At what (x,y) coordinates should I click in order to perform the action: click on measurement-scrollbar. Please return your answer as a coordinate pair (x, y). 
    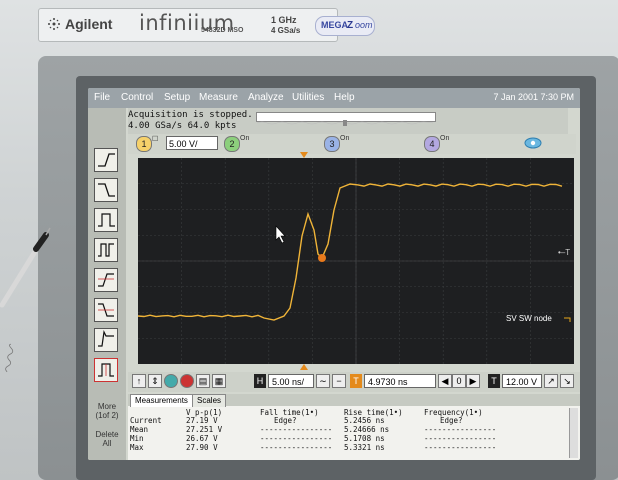
    Looking at the image, I should click on (573, 433).